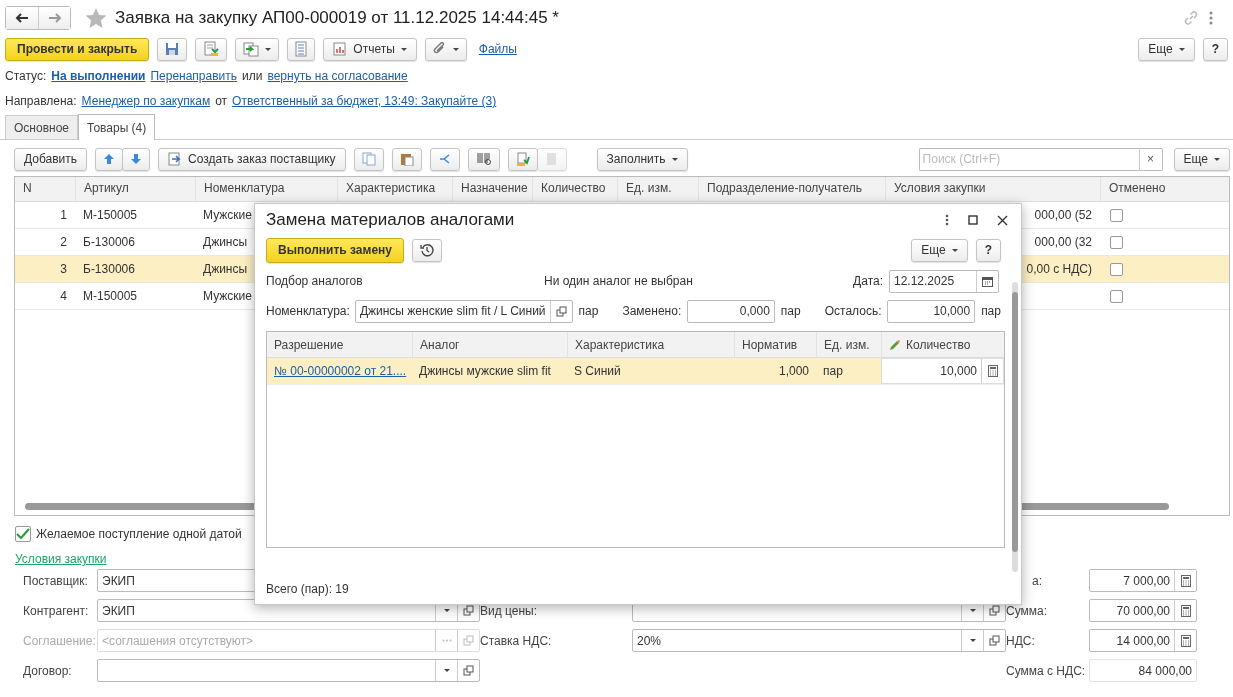 The height and width of the screenshot is (697, 1233). What do you see at coordinates (931, 311) in the screenshot?
I see `input-field: 10,000` at bounding box center [931, 311].